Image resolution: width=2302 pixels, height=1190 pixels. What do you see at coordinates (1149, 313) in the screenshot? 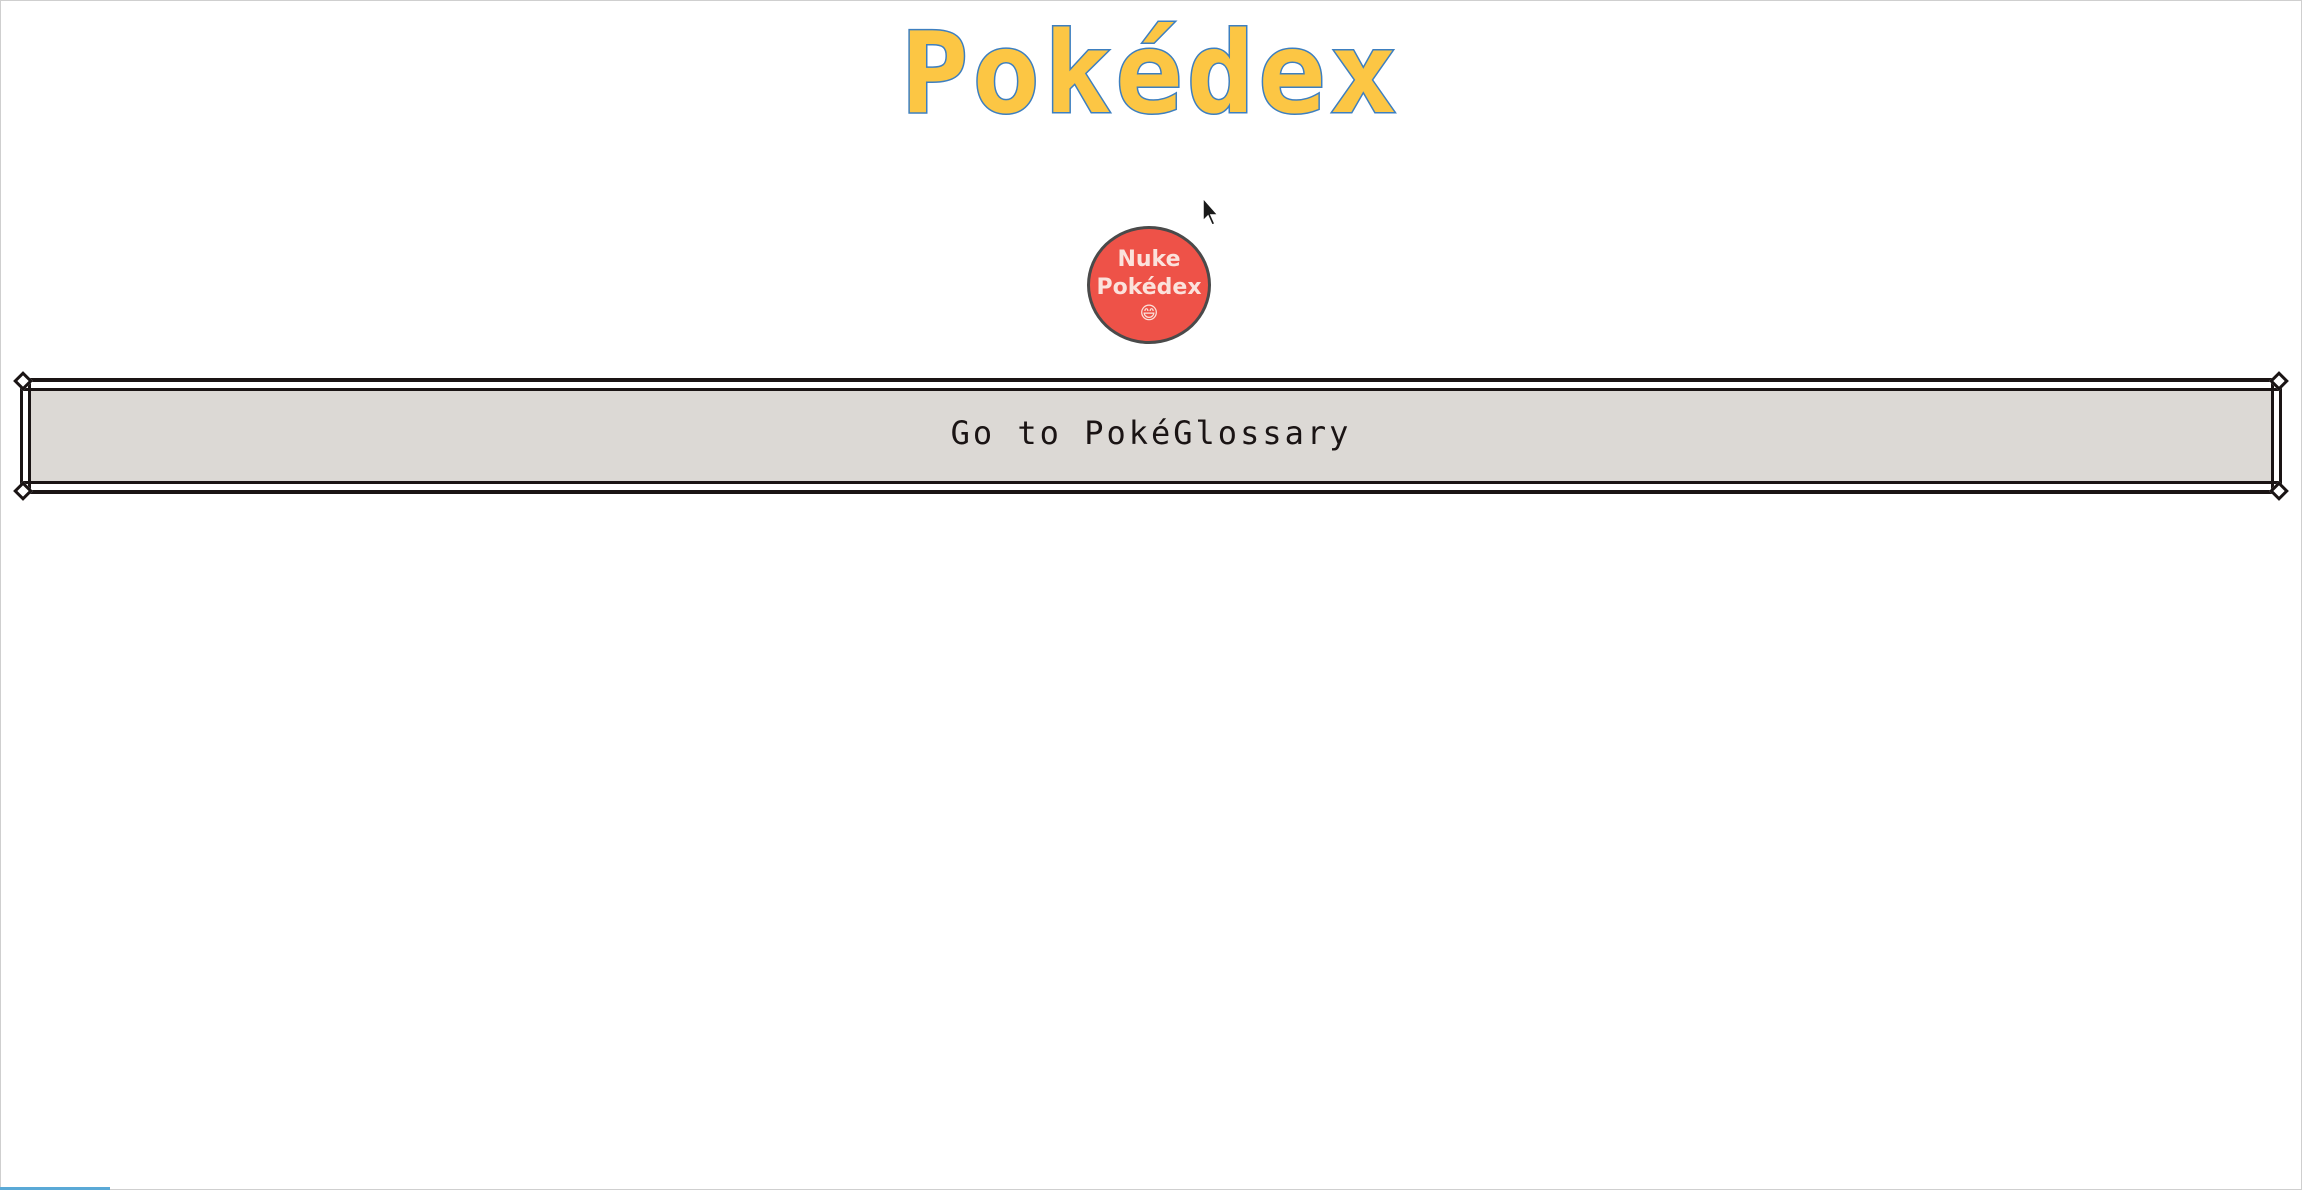
I see `smile-emoji-icon: 😄` at bounding box center [1149, 313].